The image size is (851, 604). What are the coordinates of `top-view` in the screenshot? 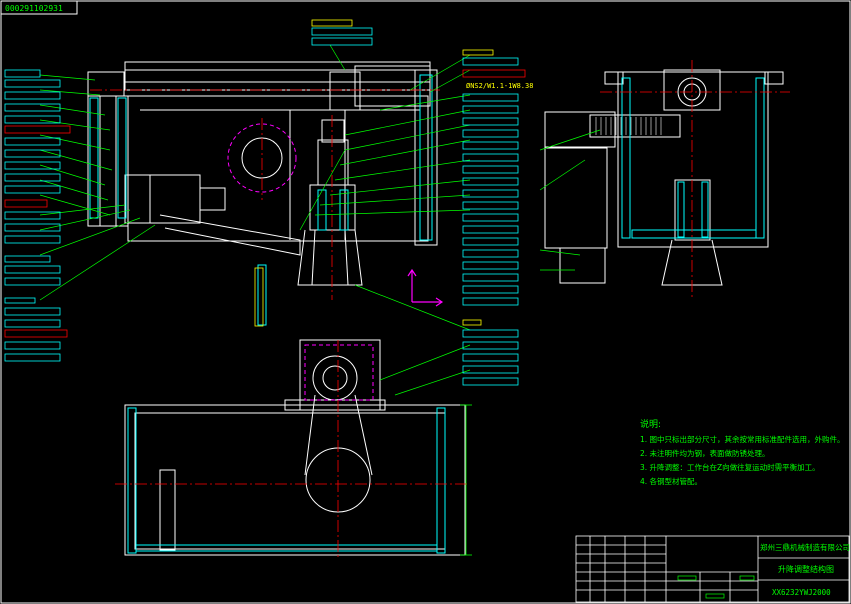 It's located at (295, 447).